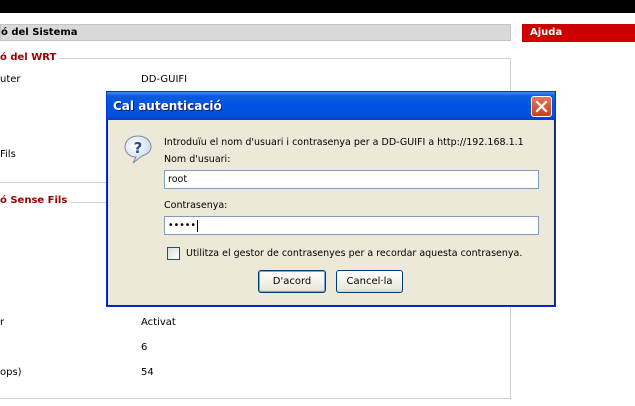 This screenshot has height=406, width=635. I want to click on dialog-title: Cal autenticació, so click(167, 106).